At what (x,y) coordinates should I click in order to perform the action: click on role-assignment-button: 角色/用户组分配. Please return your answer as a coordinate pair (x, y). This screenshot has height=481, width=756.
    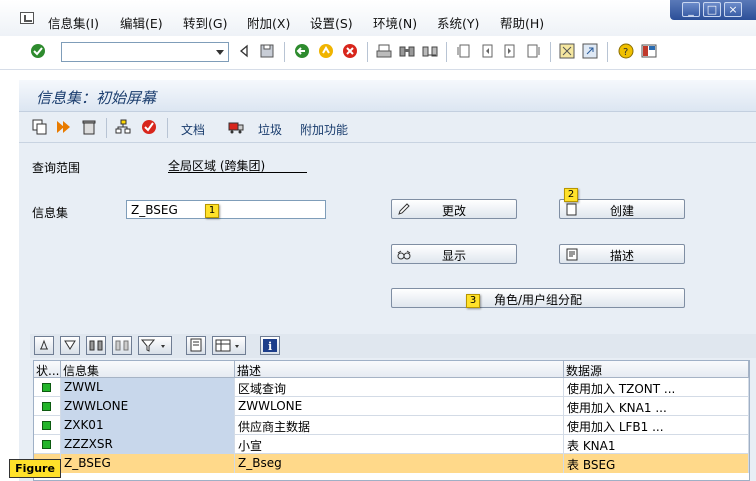
    Looking at the image, I should click on (538, 298).